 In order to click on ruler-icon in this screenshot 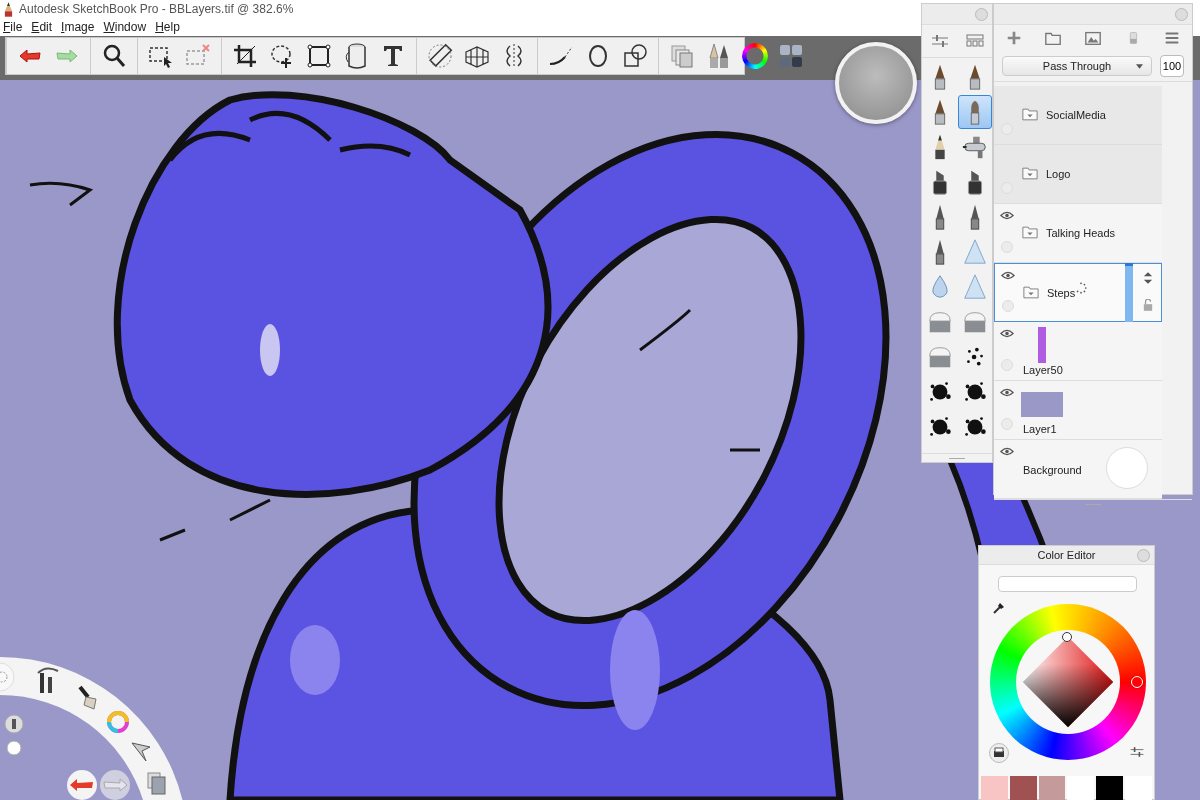, I will do `click(440, 56)`.